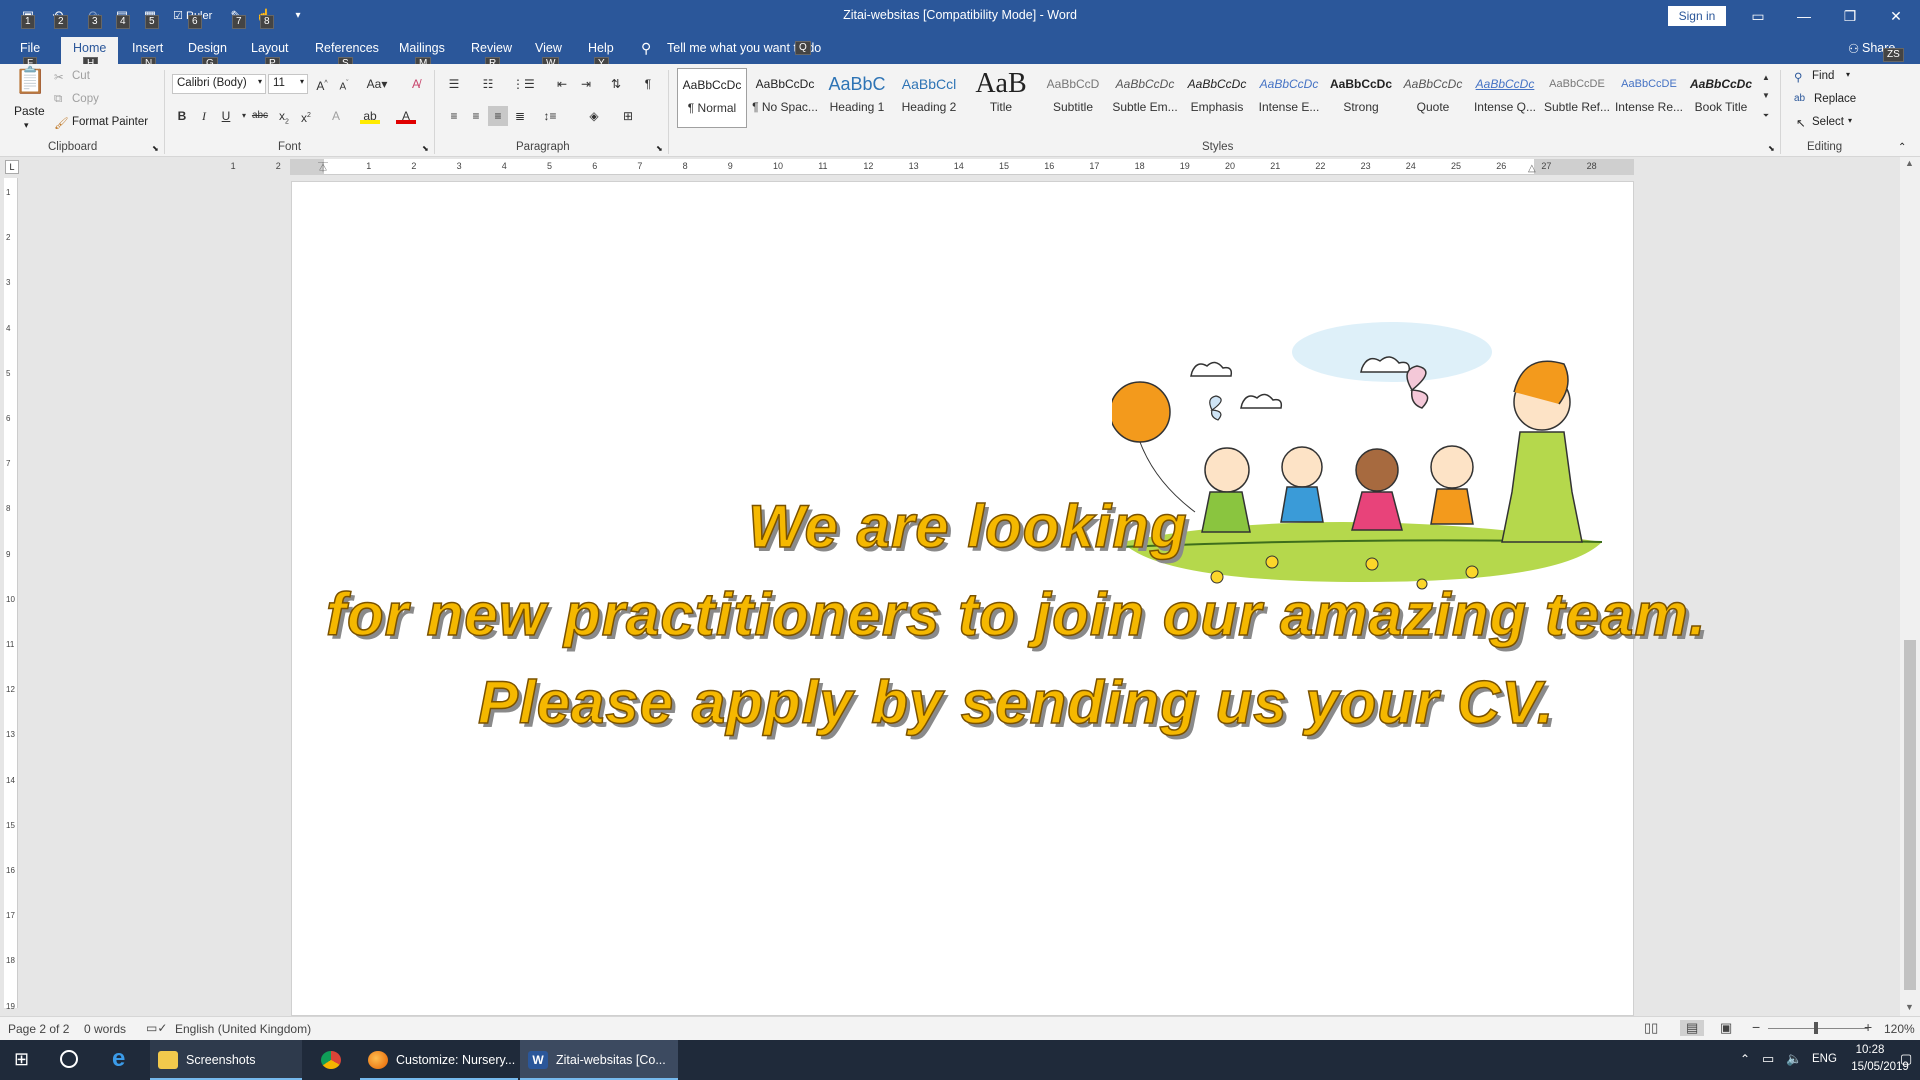  I want to click on tab-insert: Insert, so click(147, 48).